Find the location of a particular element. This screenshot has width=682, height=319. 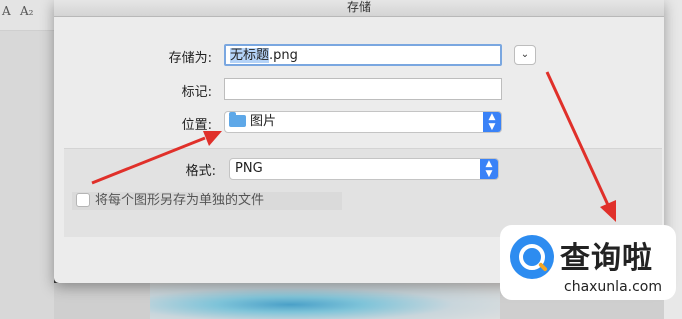

watermark-url: chaxunla.com is located at coordinates (613, 287).